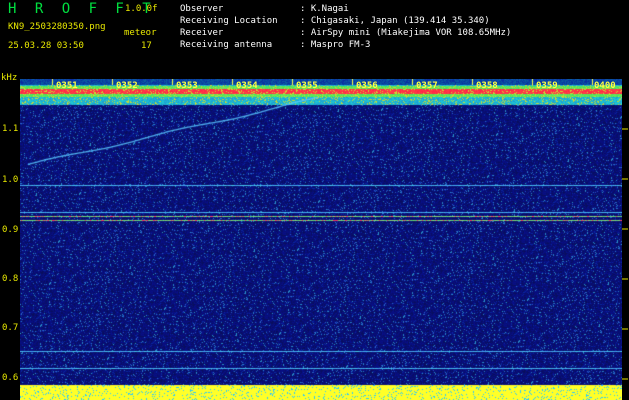 The width and height of the screenshot is (629, 400). What do you see at coordinates (625, 254) in the screenshot?
I see `right-tick-marks` at bounding box center [625, 254].